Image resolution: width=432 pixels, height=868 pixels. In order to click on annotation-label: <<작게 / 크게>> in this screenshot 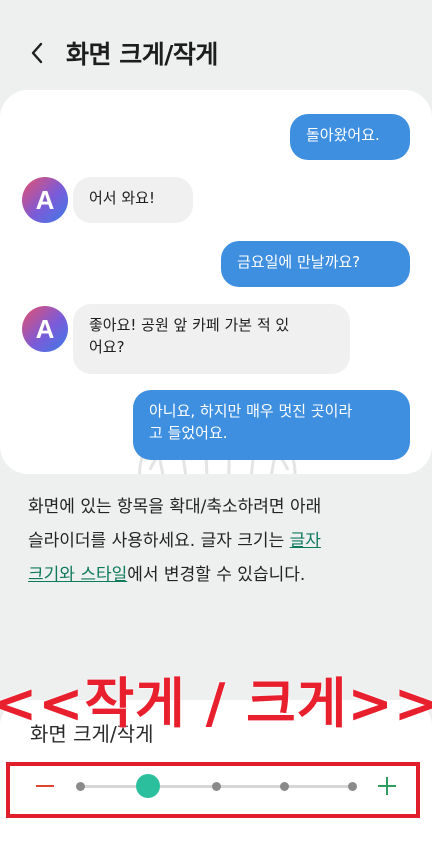, I will do `click(216, 703)`.